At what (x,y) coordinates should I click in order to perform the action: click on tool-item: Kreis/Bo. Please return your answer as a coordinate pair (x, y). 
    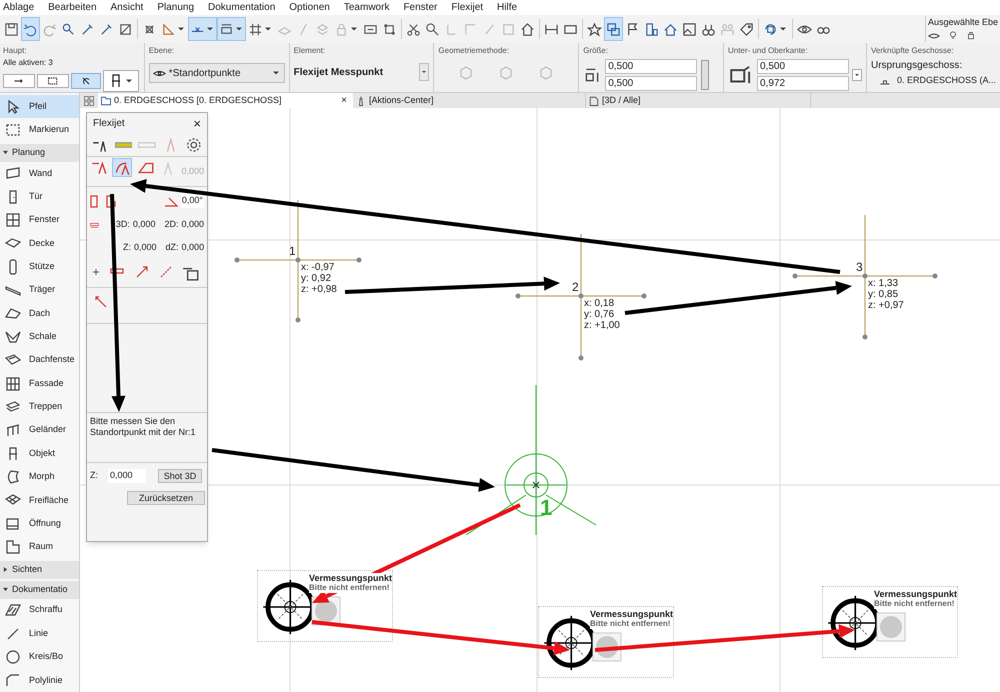
    Looking at the image, I should click on (39, 657).